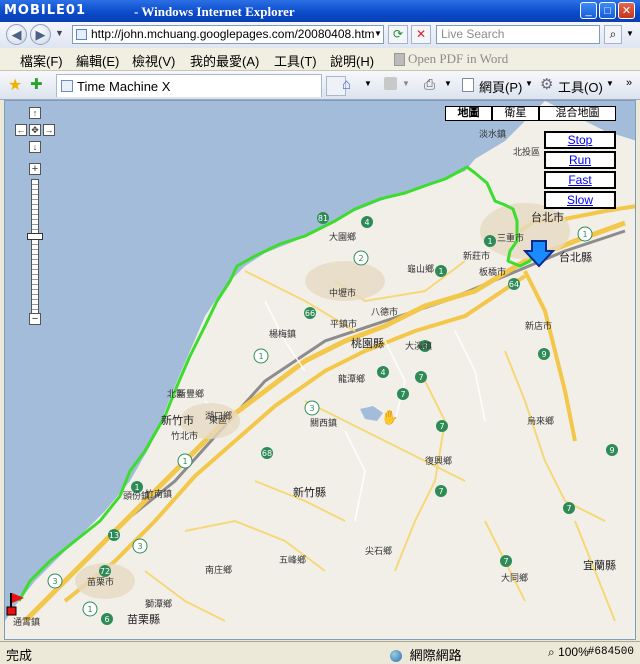 Image resolution: width=640 pixels, height=664 pixels. What do you see at coordinates (35, 169) in the screenshot?
I see `zoom-in-button: +` at bounding box center [35, 169].